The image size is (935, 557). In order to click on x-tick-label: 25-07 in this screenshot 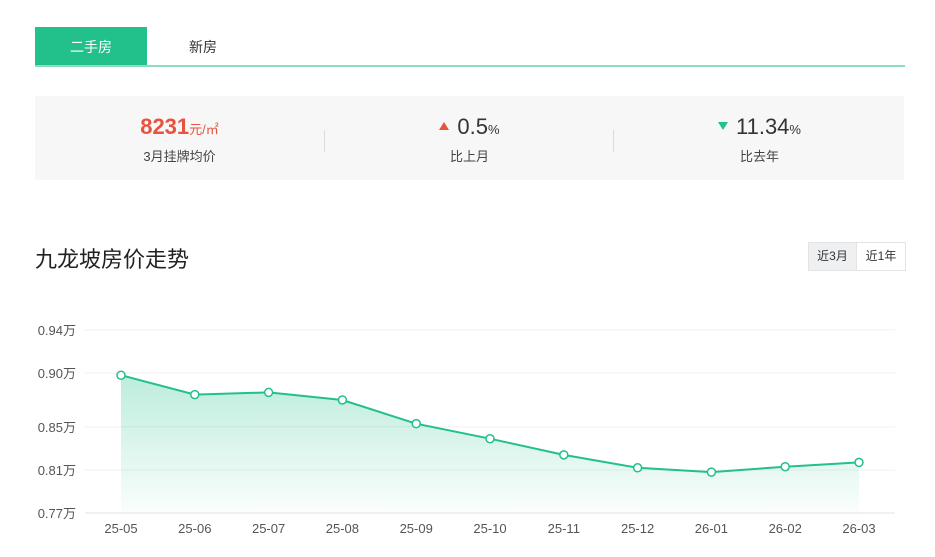, I will do `click(268, 528)`.